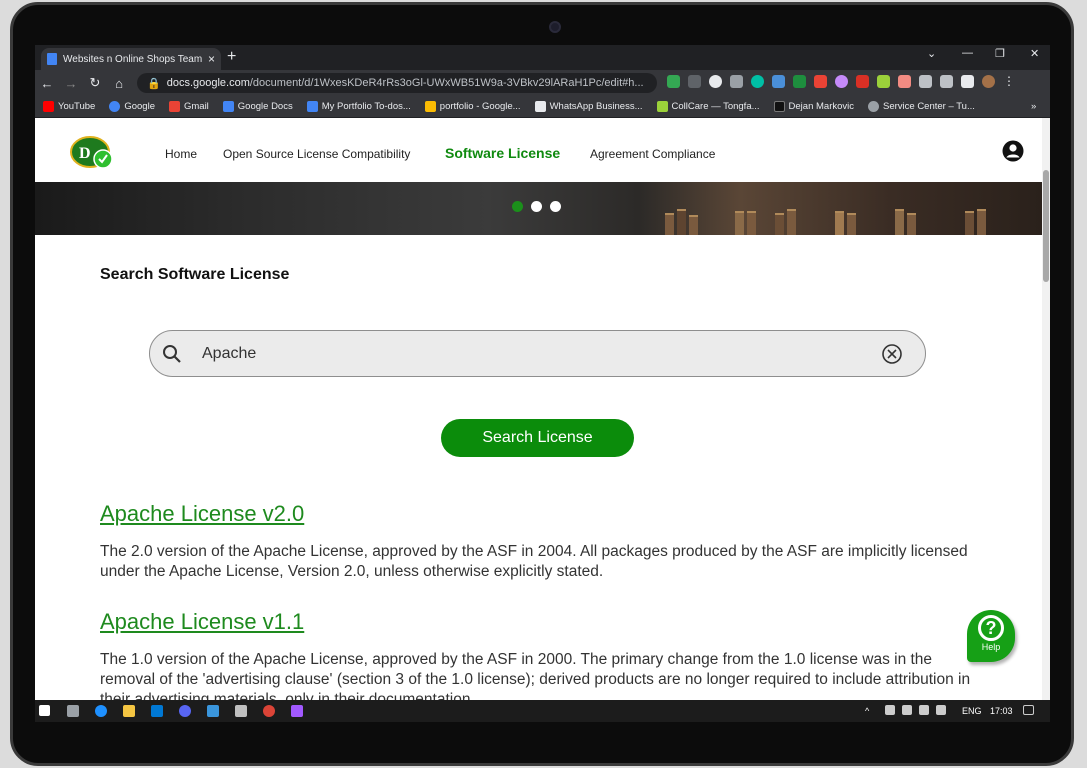 The image size is (1087, 768). I want to click on google-icon, so click(115, 106).